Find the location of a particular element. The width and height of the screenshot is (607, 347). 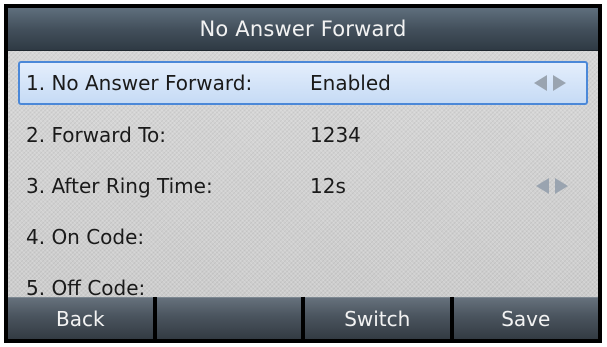

setting-value: 1234 is located at coordinates (335, 135).